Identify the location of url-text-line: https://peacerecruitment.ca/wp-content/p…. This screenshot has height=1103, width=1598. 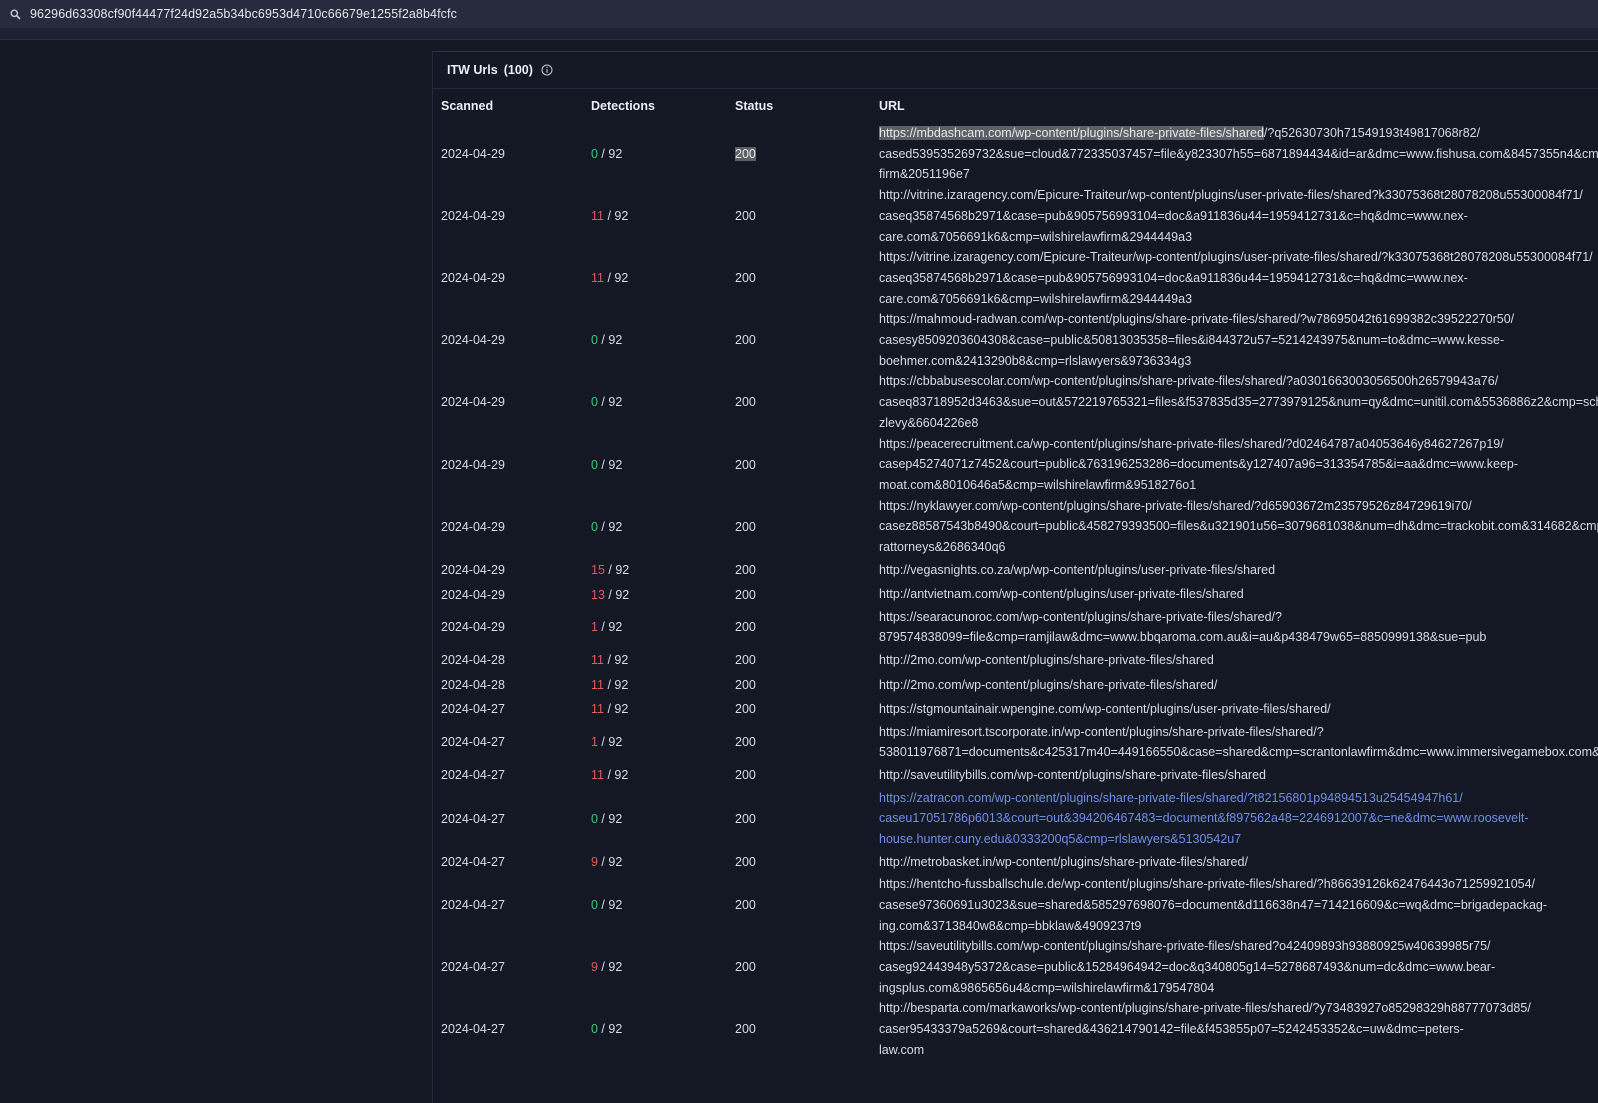
(1238, 444).